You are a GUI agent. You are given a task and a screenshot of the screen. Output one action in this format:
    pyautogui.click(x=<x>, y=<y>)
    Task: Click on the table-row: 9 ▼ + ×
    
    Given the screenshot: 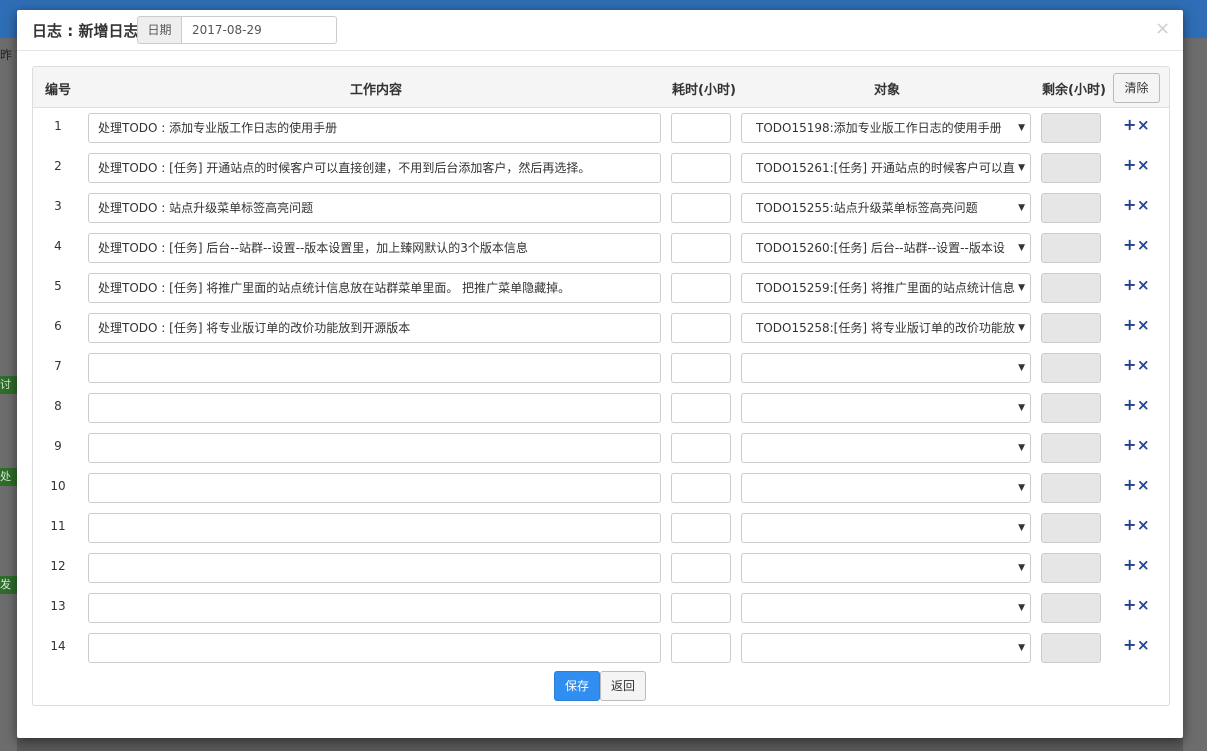 What is the action you would take?
    pyautogui.click(x=601, y=447)
    